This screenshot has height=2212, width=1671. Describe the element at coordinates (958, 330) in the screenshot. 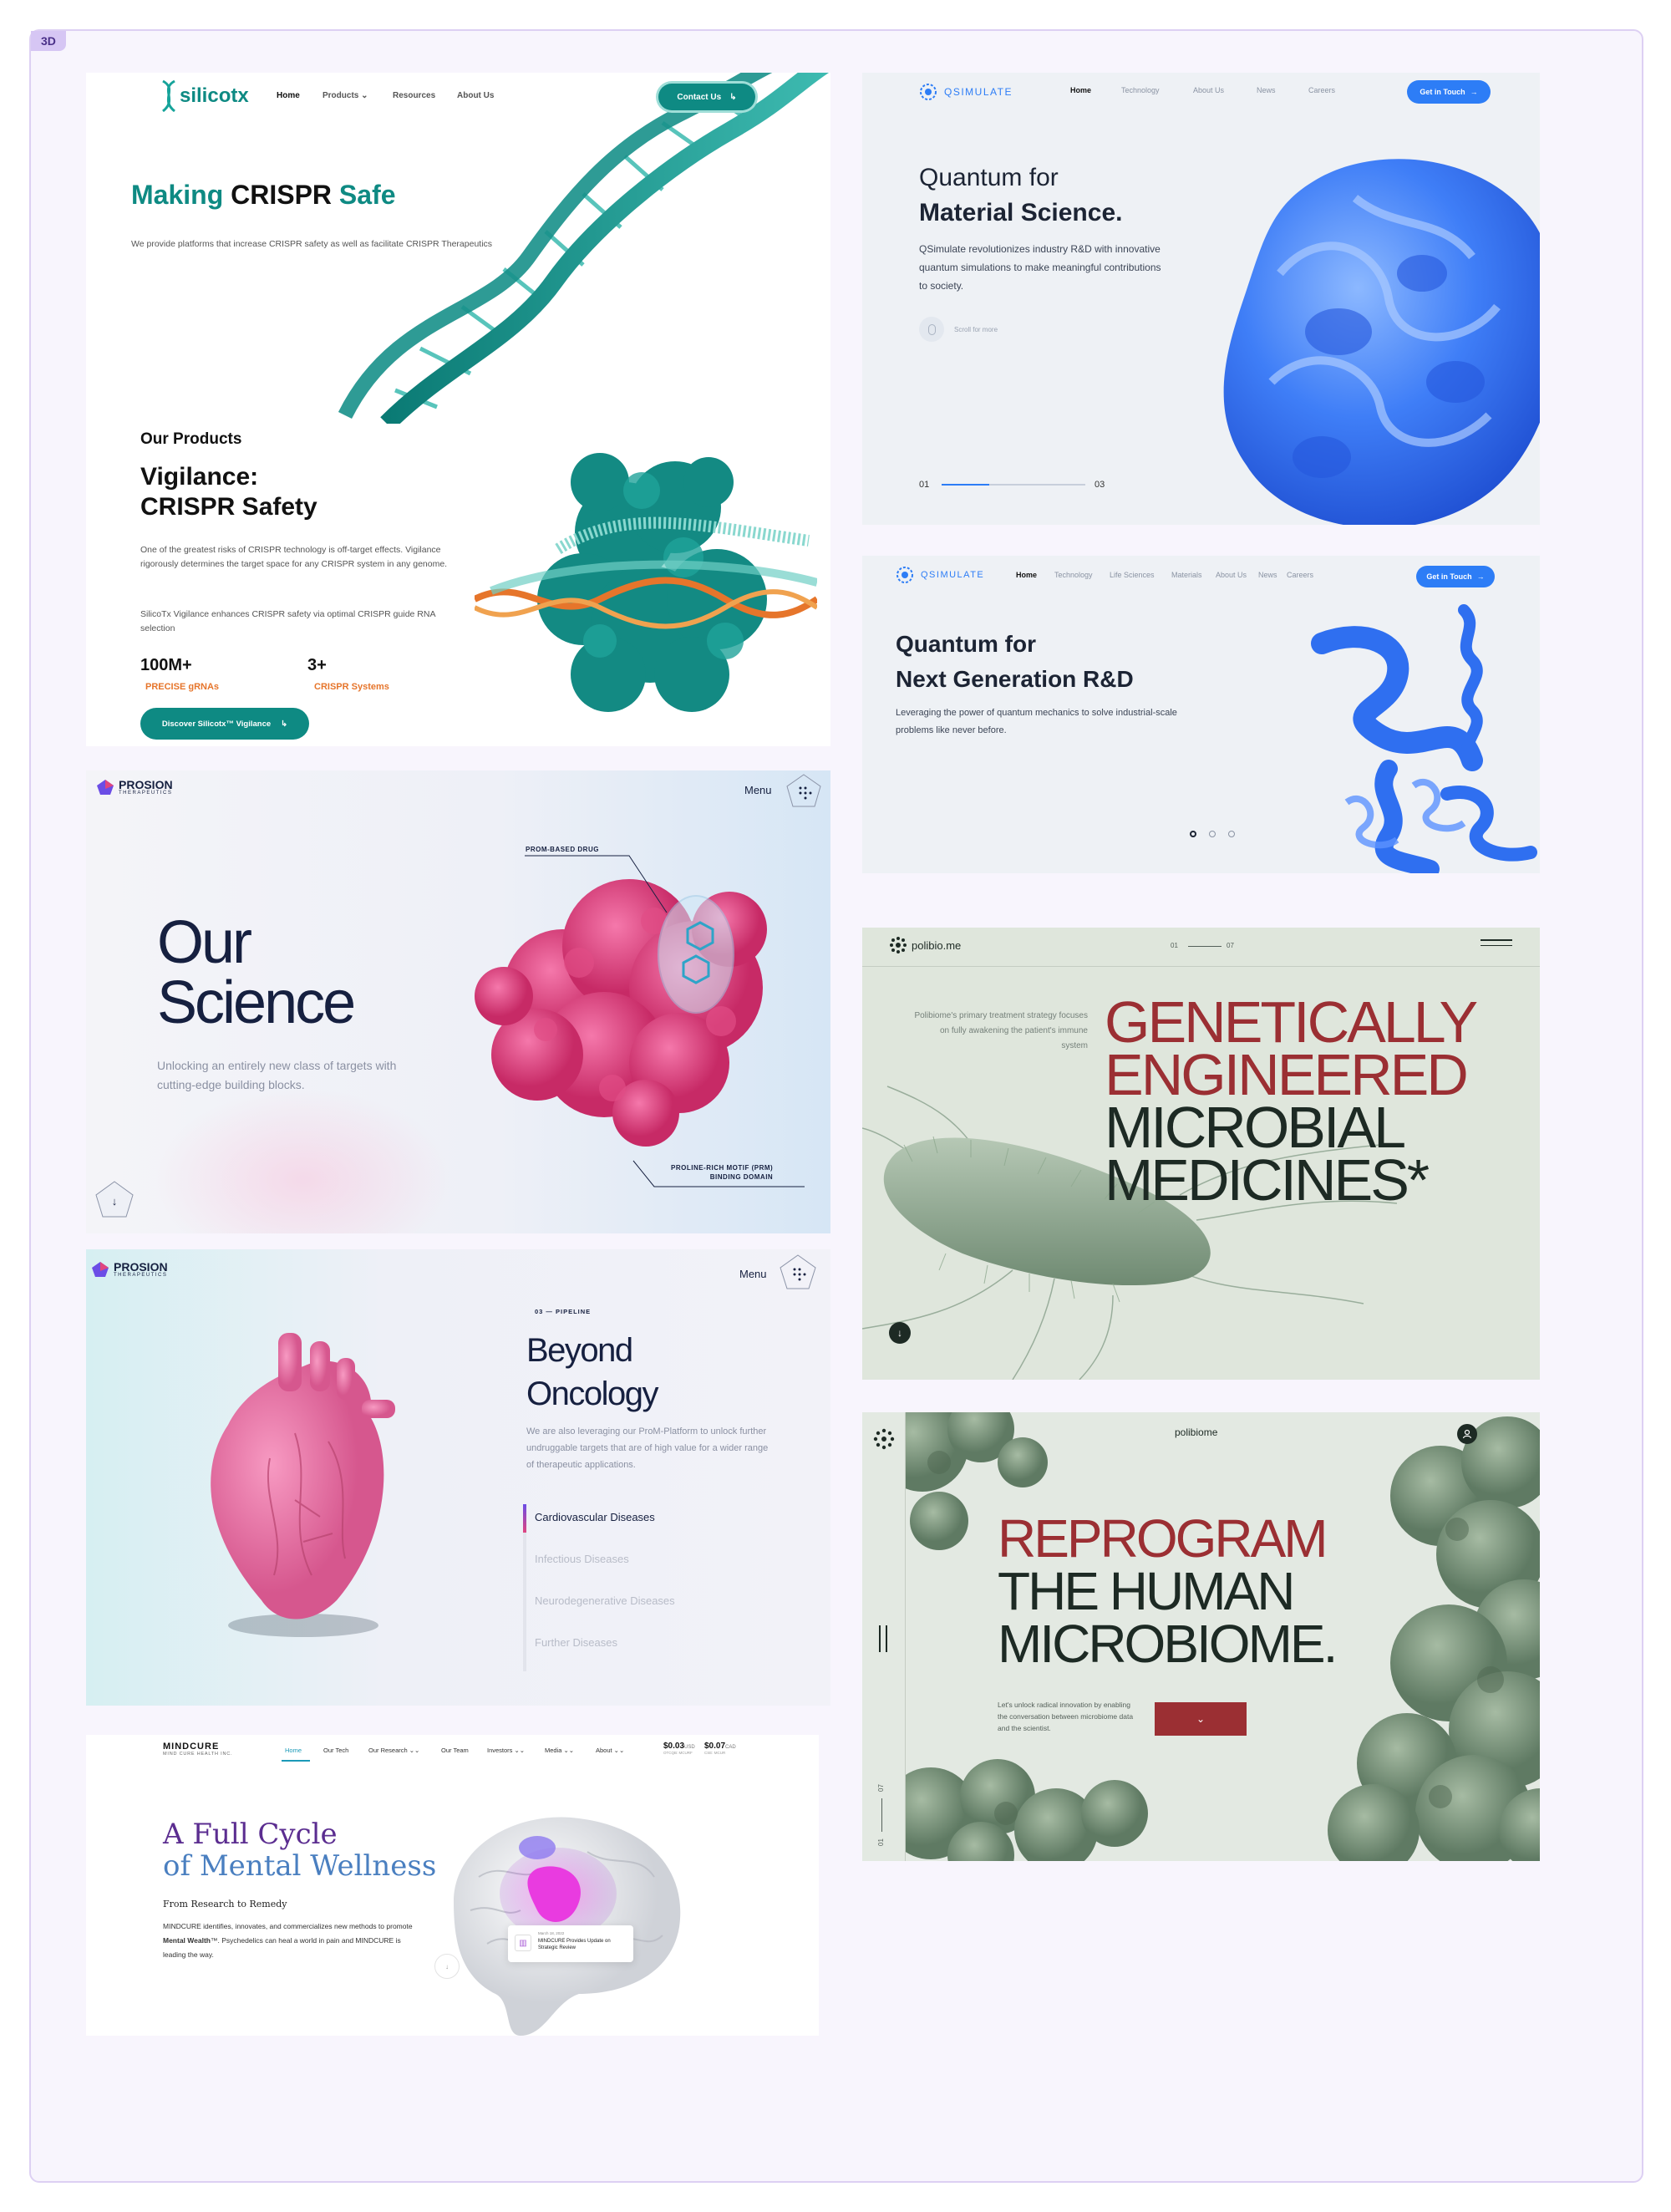

I see `scroll-hint: Scroll for more` at that location.